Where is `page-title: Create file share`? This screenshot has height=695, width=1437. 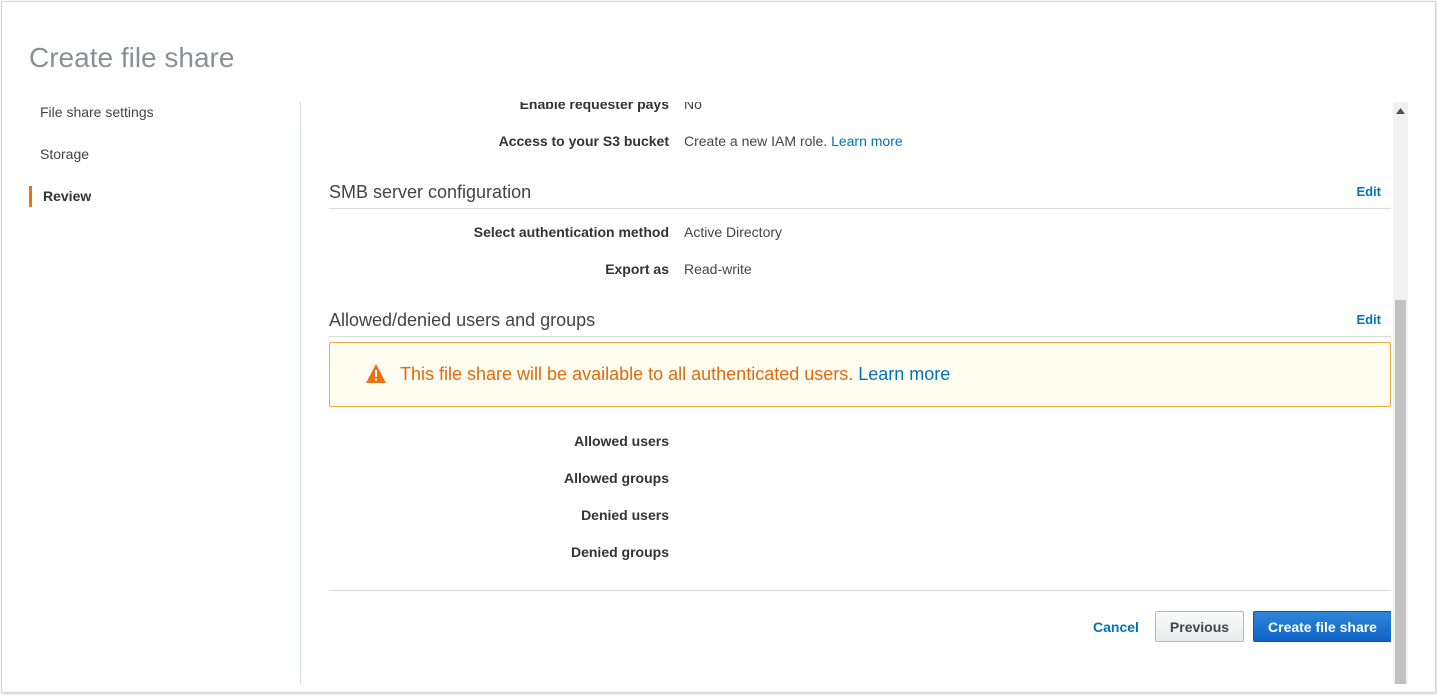 page-title: Create file share is located at coordinates (132, 57).